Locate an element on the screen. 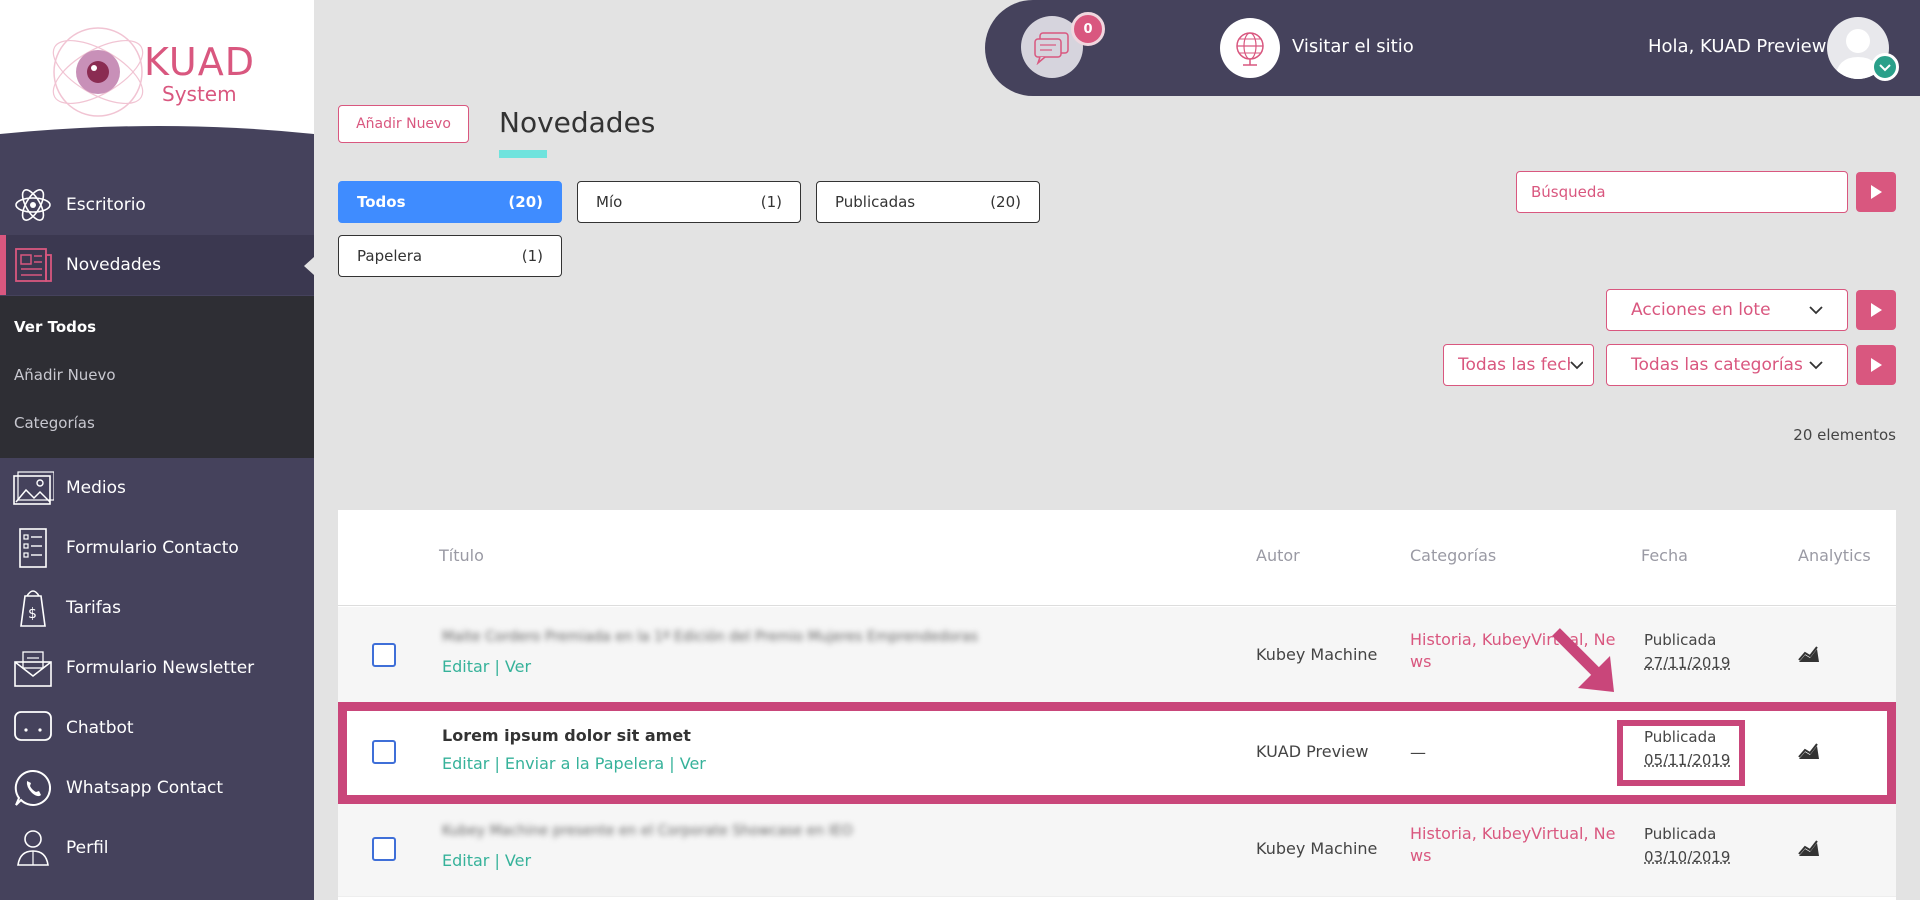 This screenshot has width=1920, height=900. add-new-button: Añadir Nuevo is located at coordinates (403, 124).